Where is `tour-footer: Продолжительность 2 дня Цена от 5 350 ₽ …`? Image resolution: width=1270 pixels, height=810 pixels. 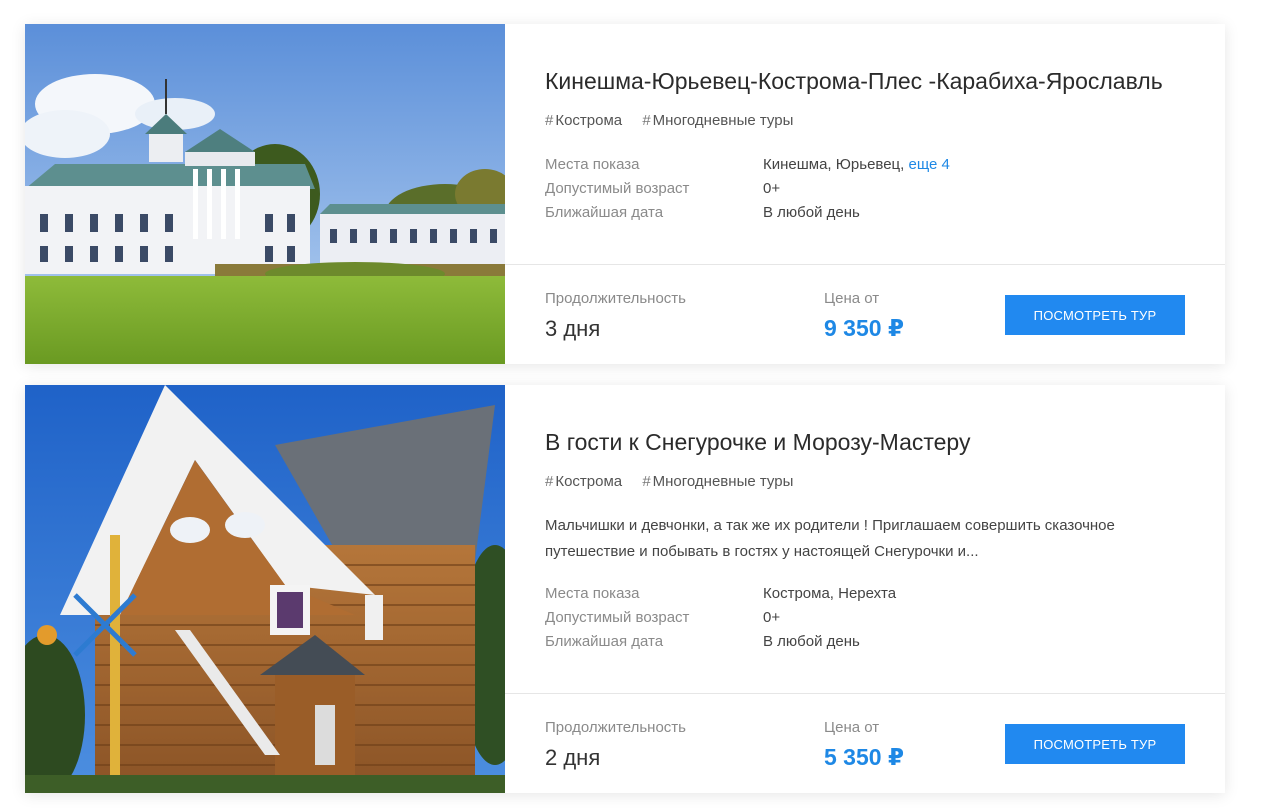
tour-footer: Продолжительность 2 дня Цена от 5 350 ₽ … is located at coordinates (865, 743).